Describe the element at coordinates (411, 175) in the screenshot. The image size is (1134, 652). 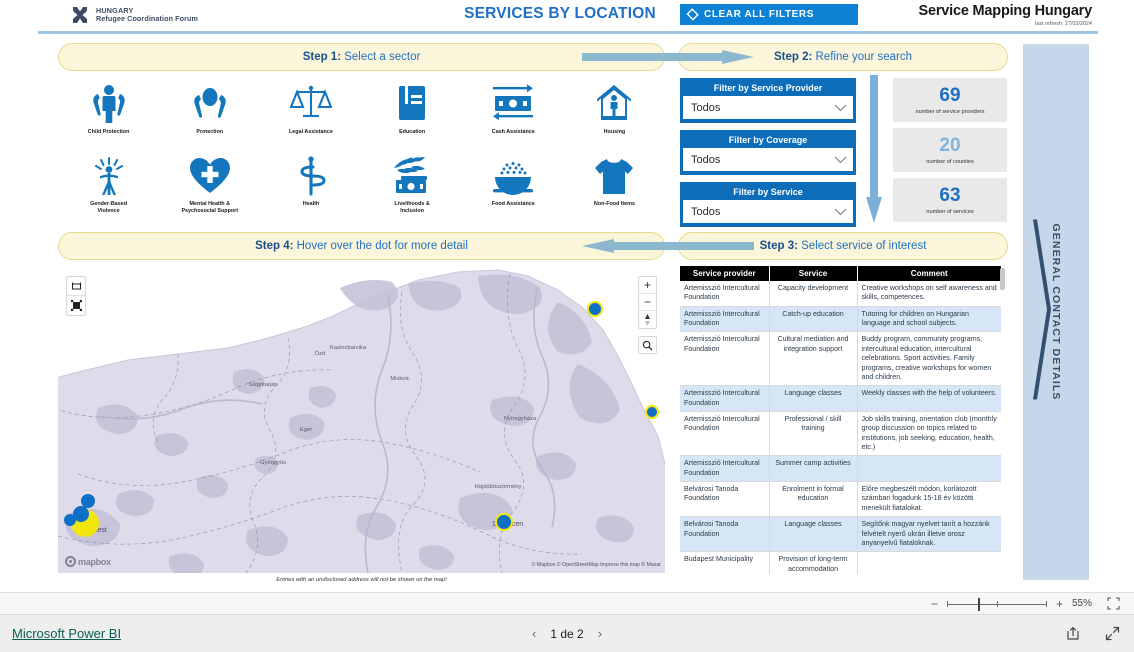
I see `livelihoods-icon` at that location.